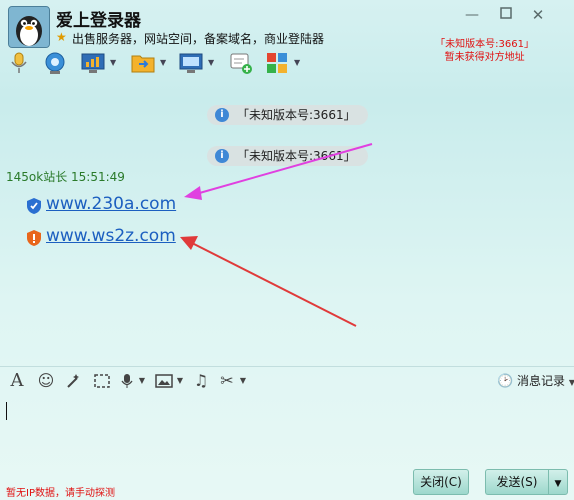 Image resolution: width=574 pixels, height=500 pixels. What do you see at coordinates (541, 381) in the screenshot?
I see `message-history-label: 消息记录` at bounding box center [541, 381].